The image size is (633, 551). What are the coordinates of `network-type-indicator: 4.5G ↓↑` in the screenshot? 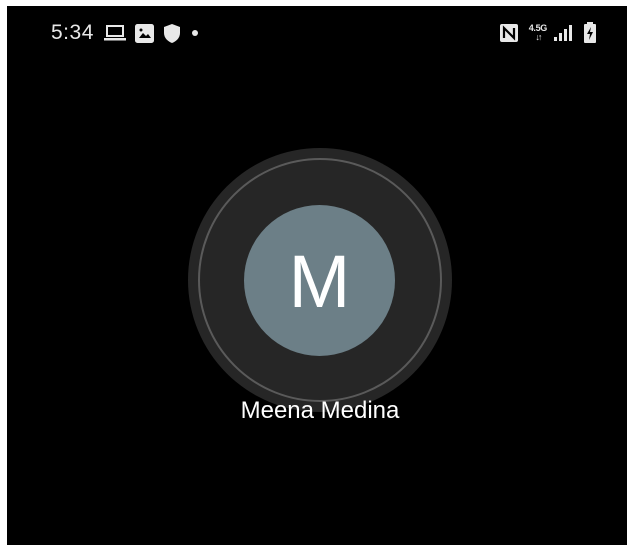 It's located at (538, 33).